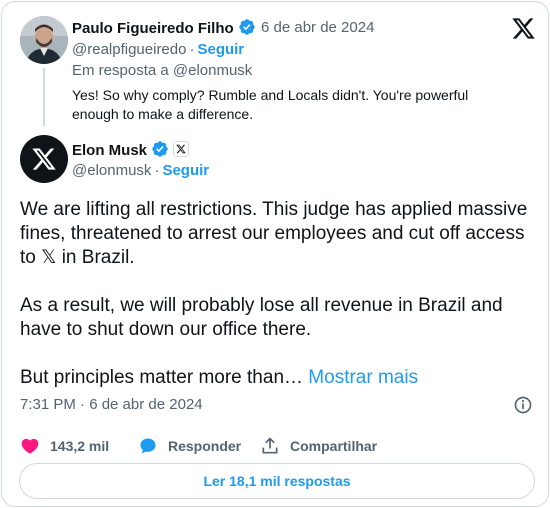 The height and width of the screenshot is (508, 550). I want to click on handle-row: @elonmusk · Seguir, so click(141, 170).